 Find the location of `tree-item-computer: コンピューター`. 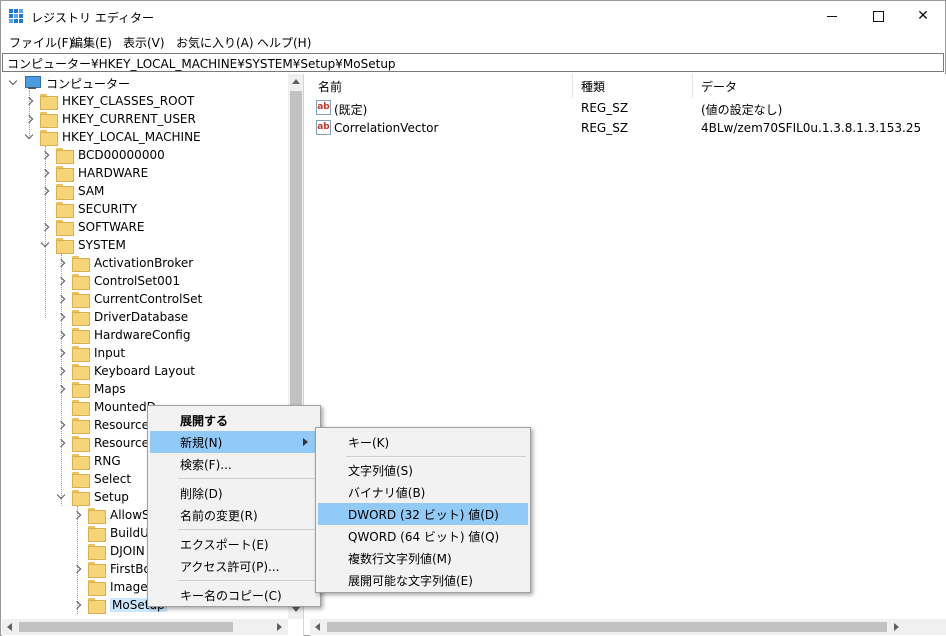

tree-item-computer: コンピューター is located at coordinates (69, 83).